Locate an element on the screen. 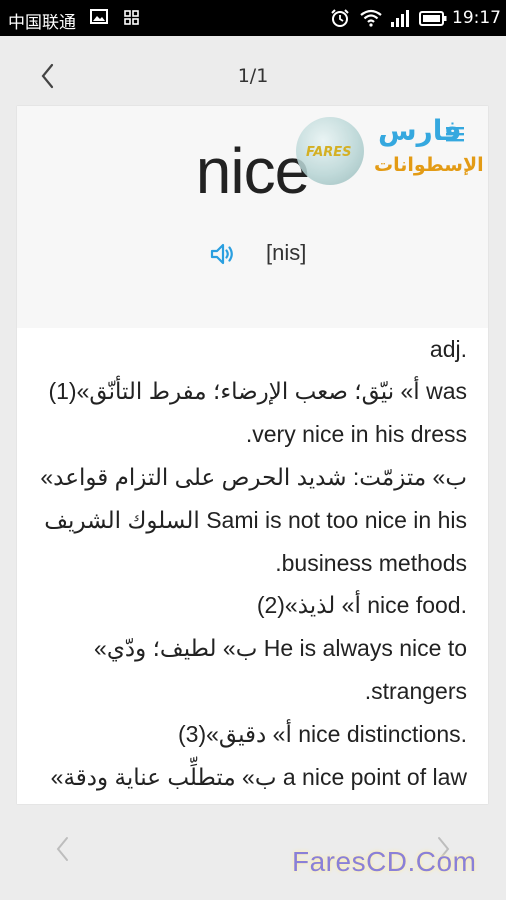 The height and width of the screenshot is (900, 506). fares-logo-watermark: FARES فارس الإسطوانات is located at coordinates (390, 153).